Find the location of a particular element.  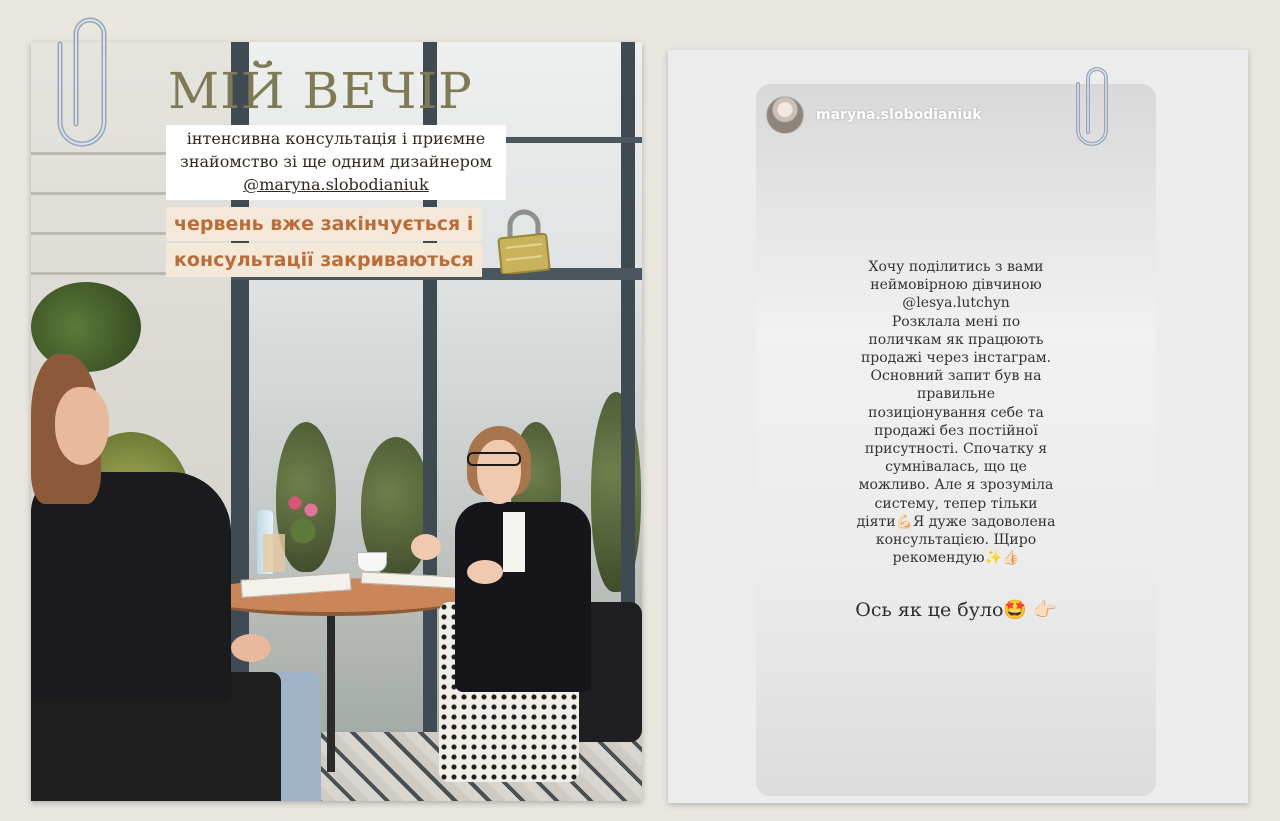

profile-avatar is located at coordinates (785, 115).